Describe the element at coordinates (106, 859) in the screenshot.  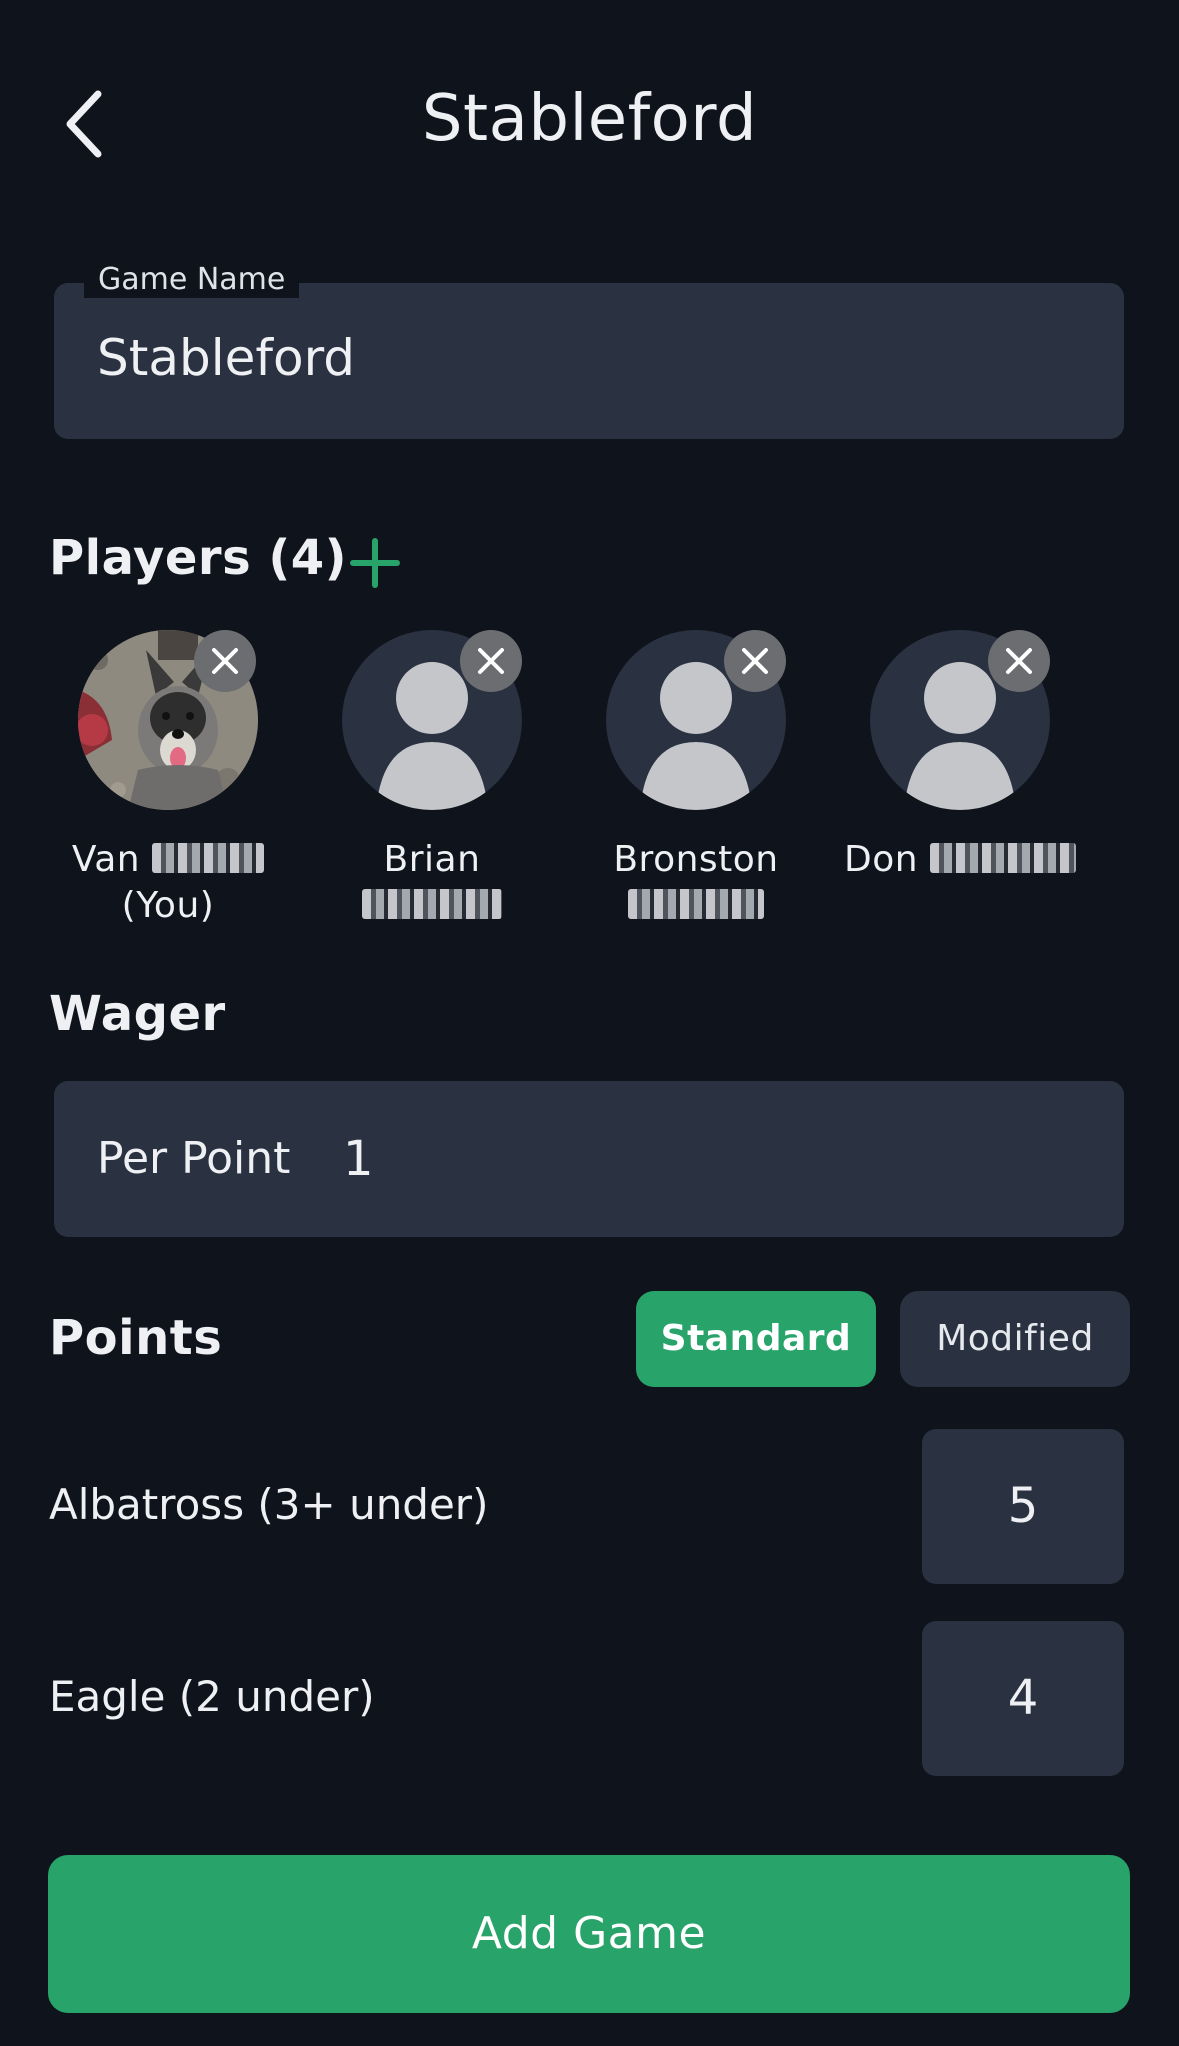
I see `player-first-name: Van` at that location.